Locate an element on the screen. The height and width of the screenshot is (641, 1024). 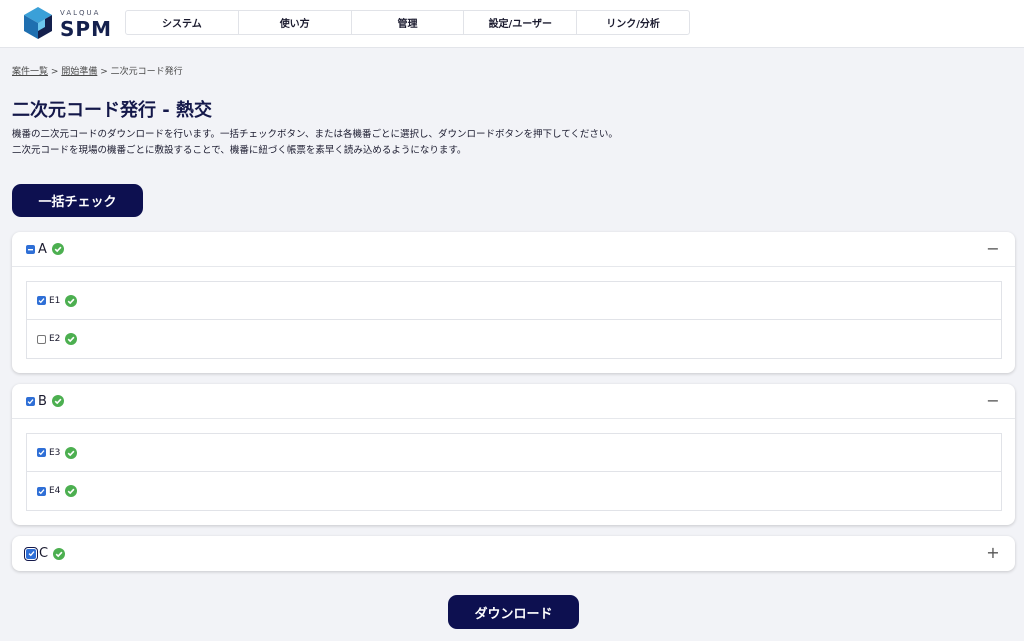
item-label-e3: E3 is located at coordinates (55, 452).